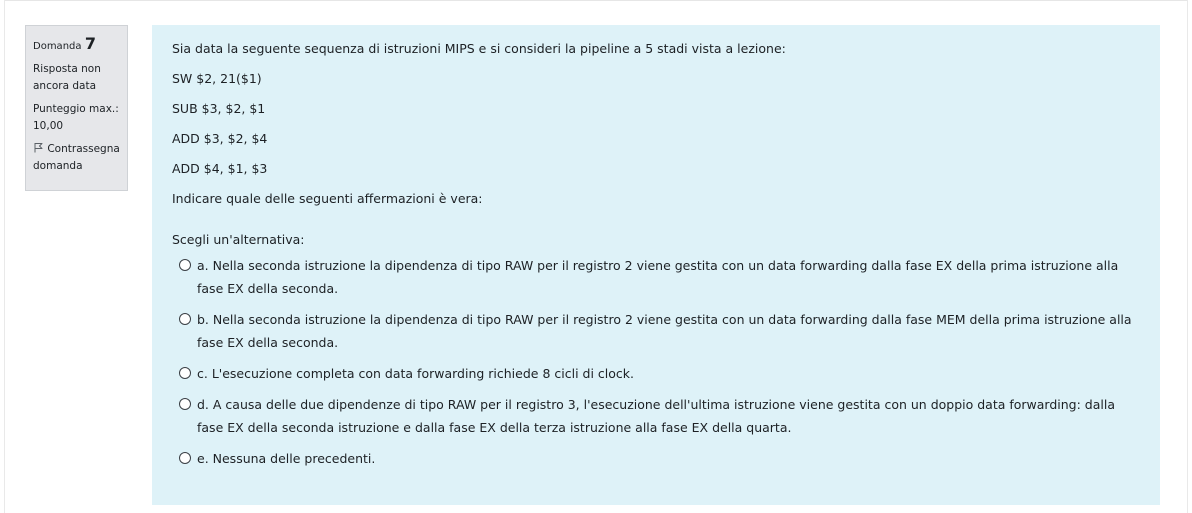  Describe the element at coordinates (185, 373) in the screenshot. I see `radio-button-c` at that location.